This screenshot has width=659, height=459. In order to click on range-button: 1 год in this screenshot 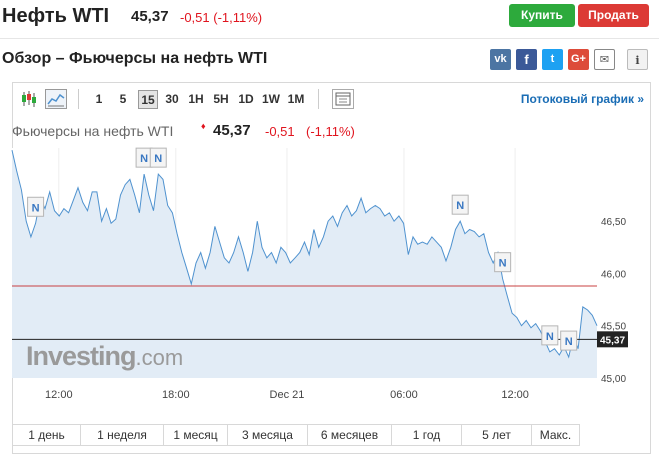, I will do `click(427, 435)`.